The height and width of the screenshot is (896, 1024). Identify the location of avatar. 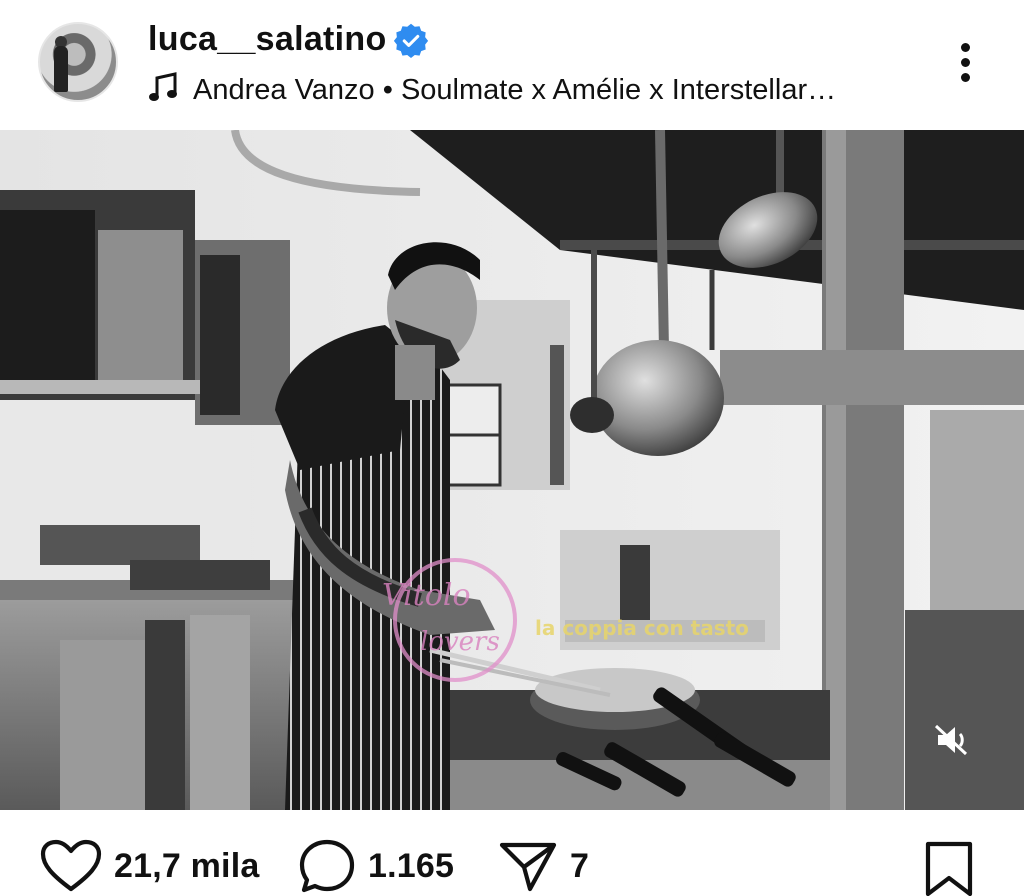
(78, 62).